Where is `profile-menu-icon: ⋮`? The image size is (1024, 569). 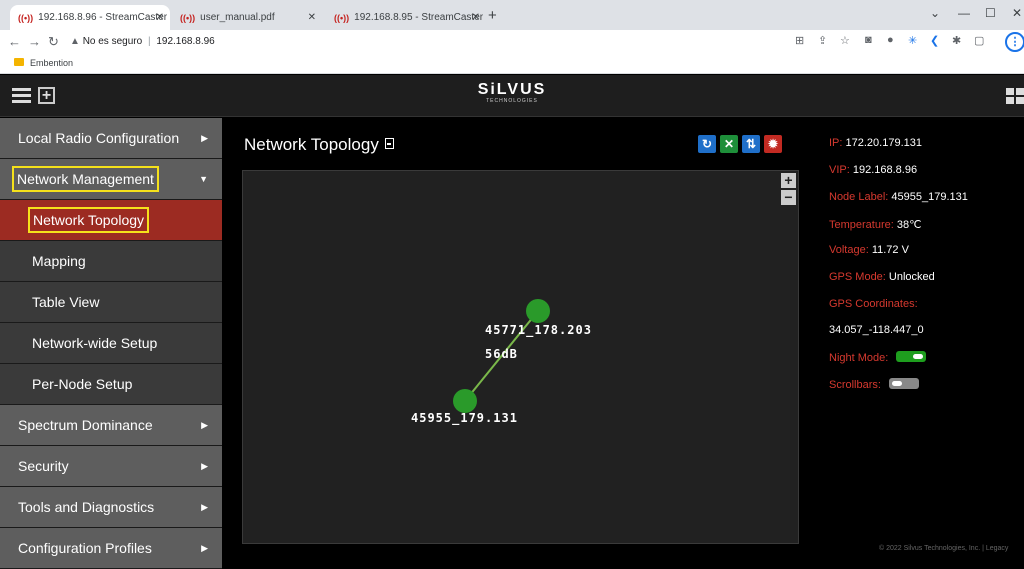
profile-menu-icon: ⋮ is located at coordinates (1014, 42).